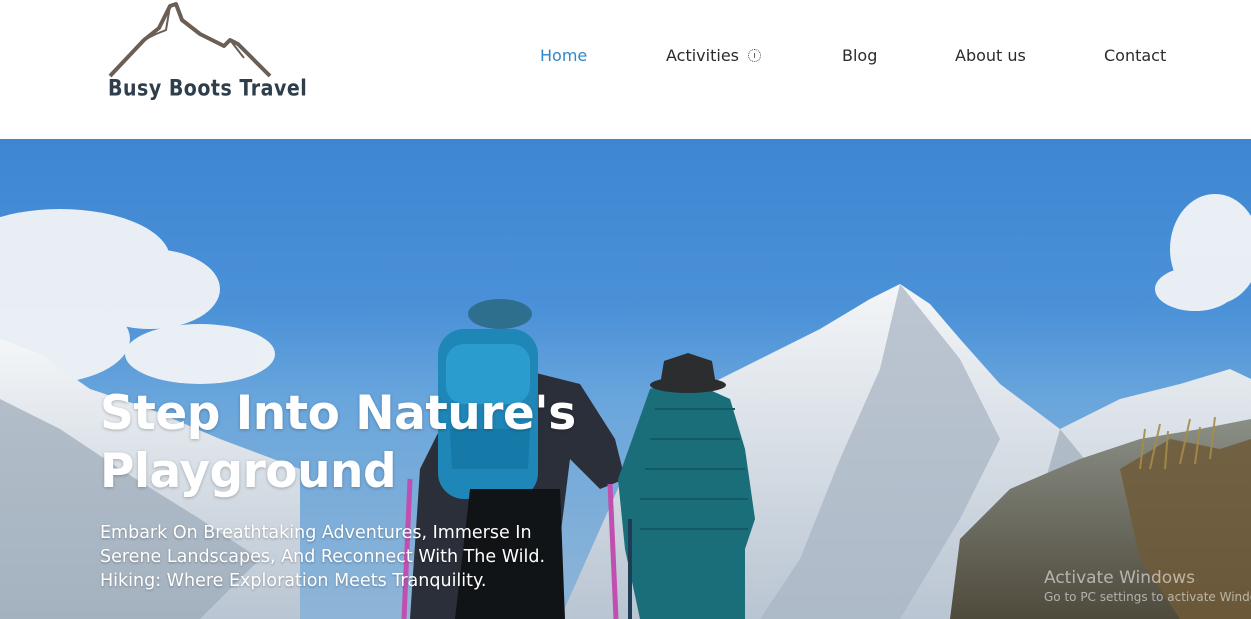 Image resolution: width=1251 pixels, height=619 pixels. Describe the element at coordinates (208, 89) in the screenshot. I see `logo-text: Busy Boots Travel` at that location.